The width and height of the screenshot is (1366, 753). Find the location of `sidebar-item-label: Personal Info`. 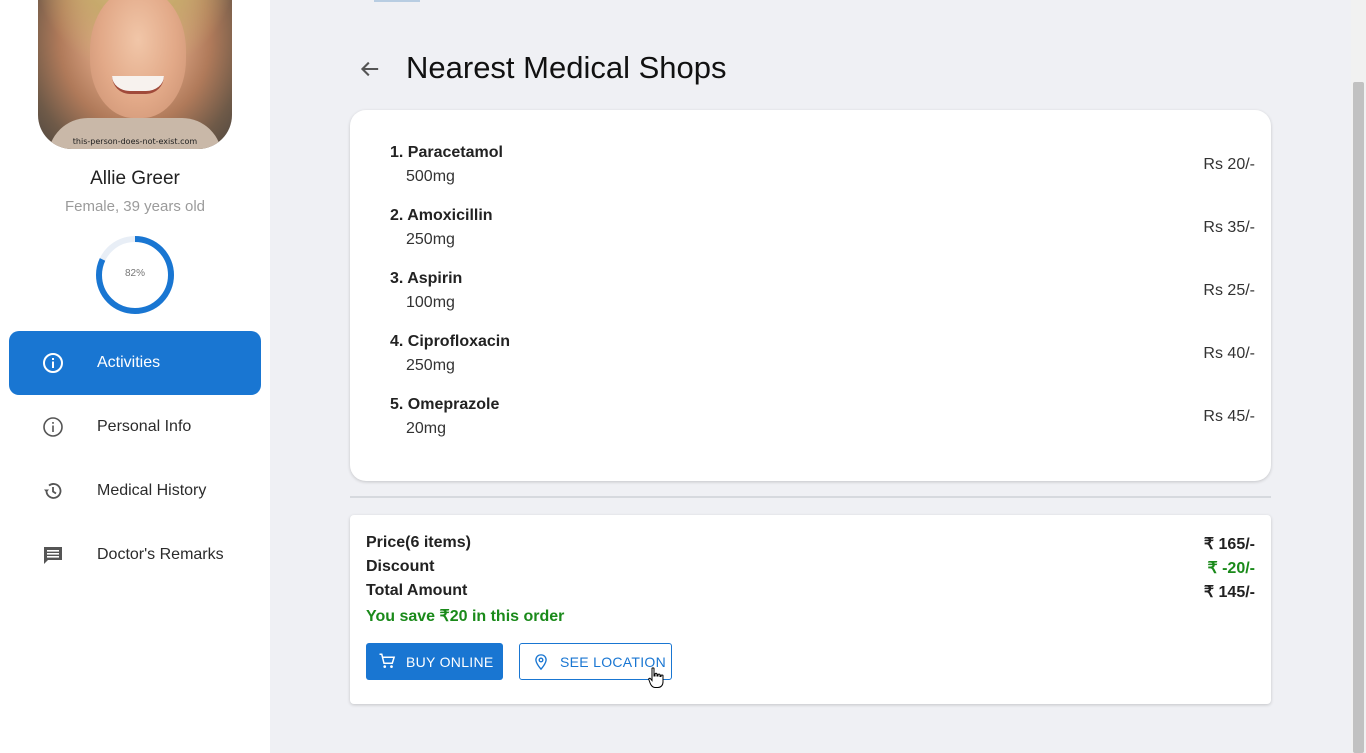

sidebar-item-label: Personal Info is located at coordinates (144, 426).